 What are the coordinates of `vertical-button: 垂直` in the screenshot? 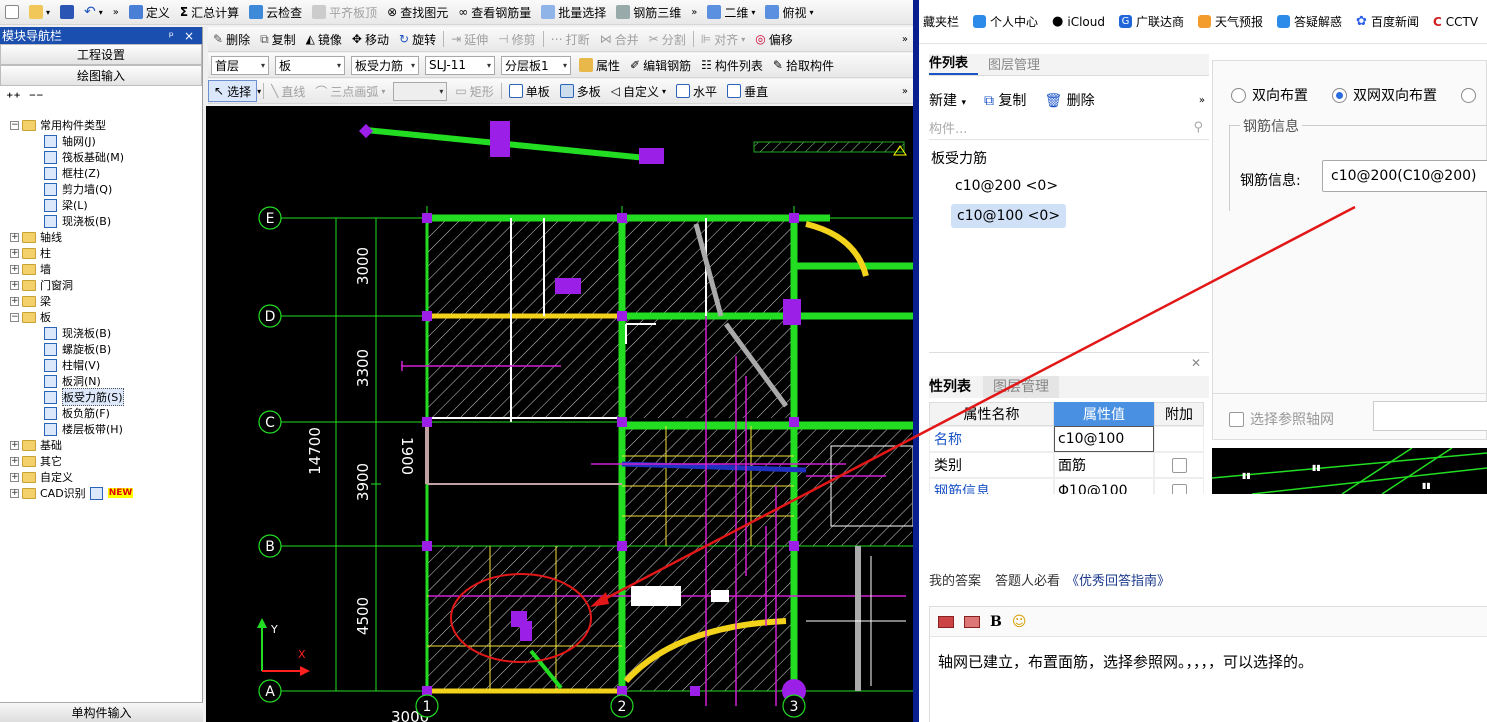 It's located at (747, 91).